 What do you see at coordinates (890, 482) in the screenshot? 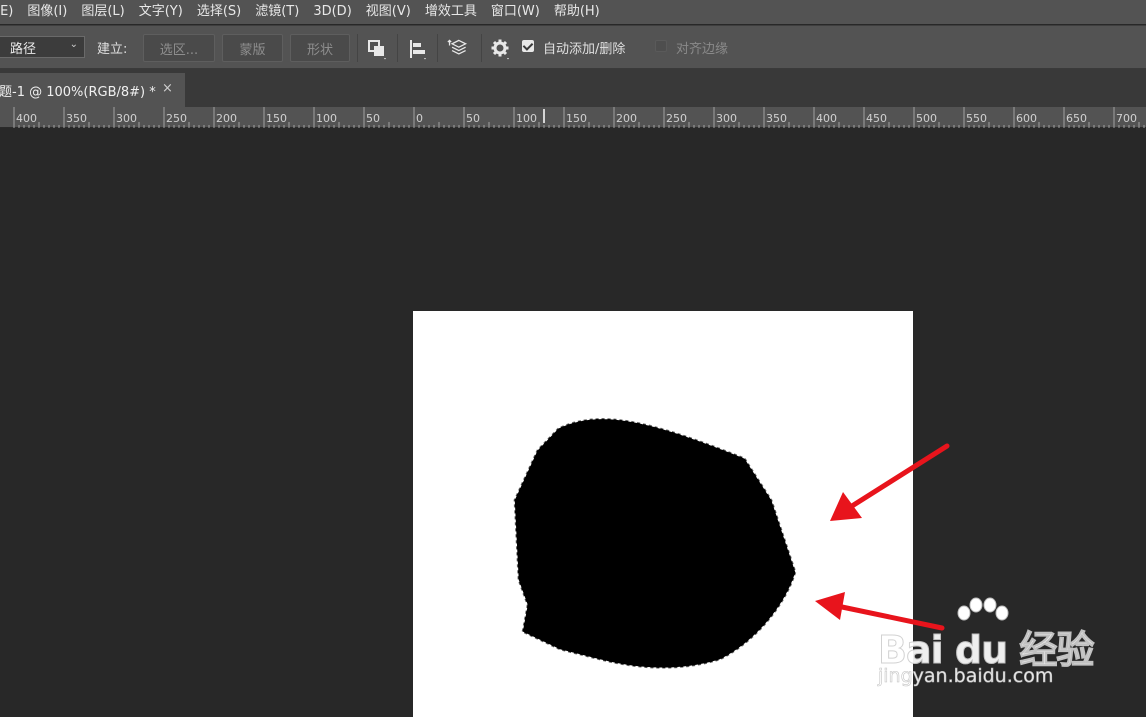
I see `red-arrow-upper` at bounding box center [890, 482].